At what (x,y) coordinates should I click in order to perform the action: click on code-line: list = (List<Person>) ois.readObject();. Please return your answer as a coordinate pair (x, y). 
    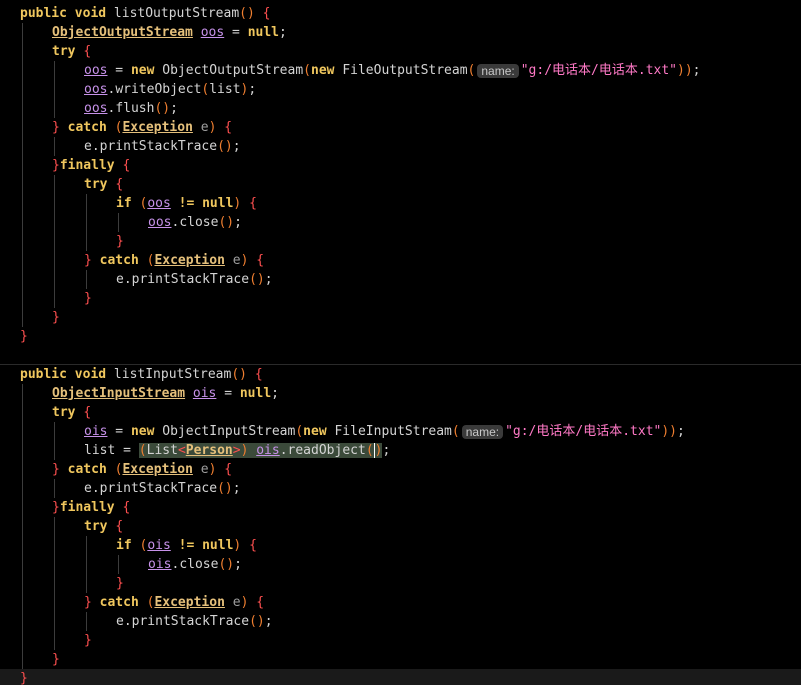
    Looking at the image, I should click on (400, 450).